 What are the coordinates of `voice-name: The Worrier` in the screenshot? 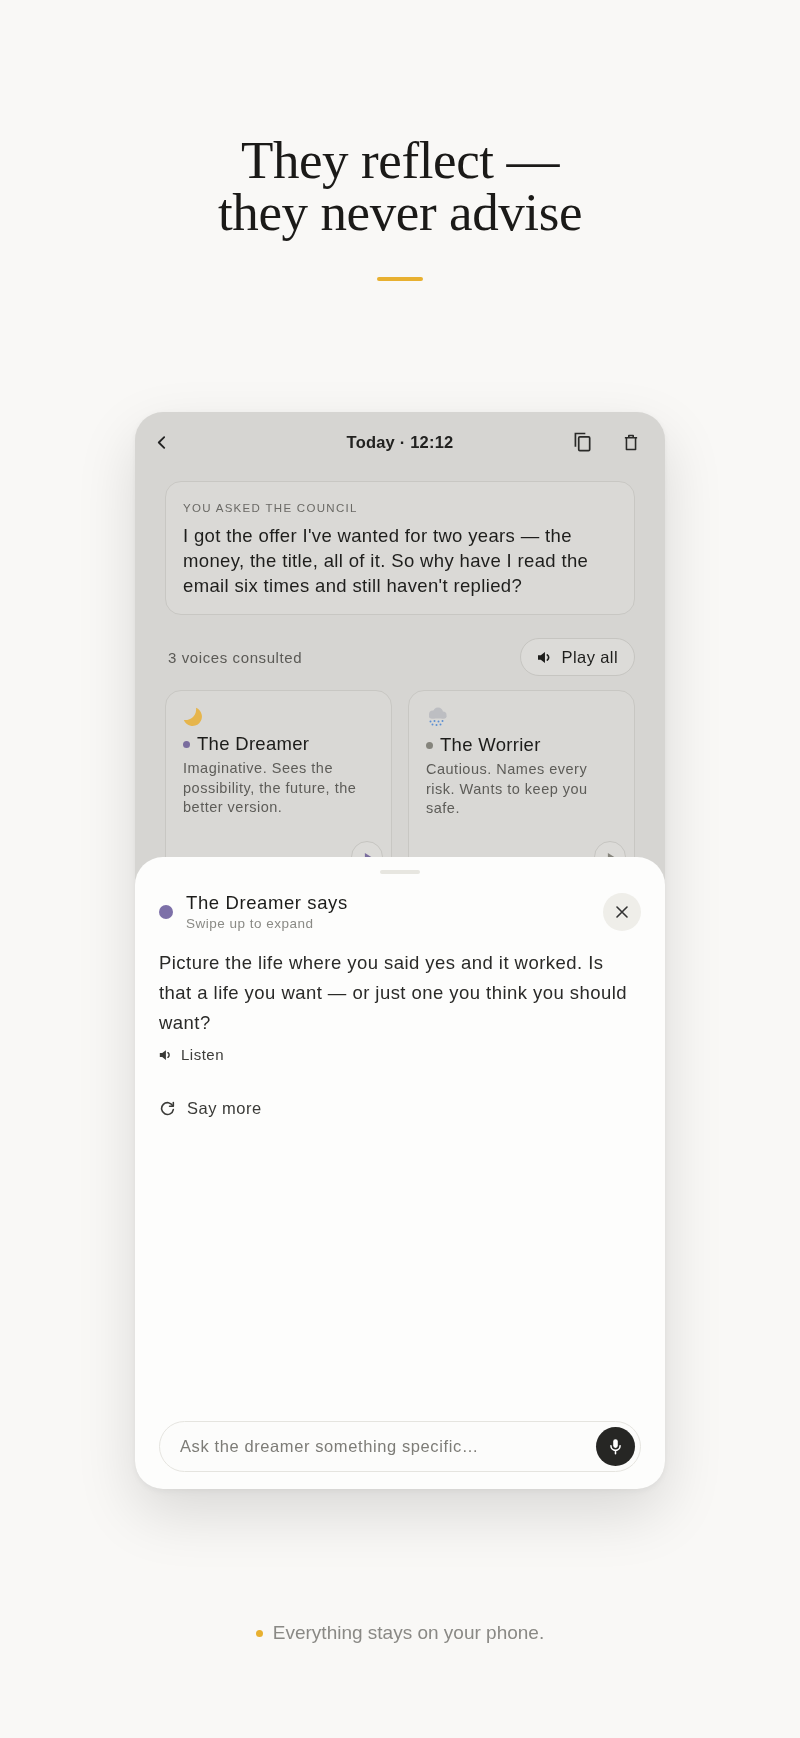 It's located at (490, 745).